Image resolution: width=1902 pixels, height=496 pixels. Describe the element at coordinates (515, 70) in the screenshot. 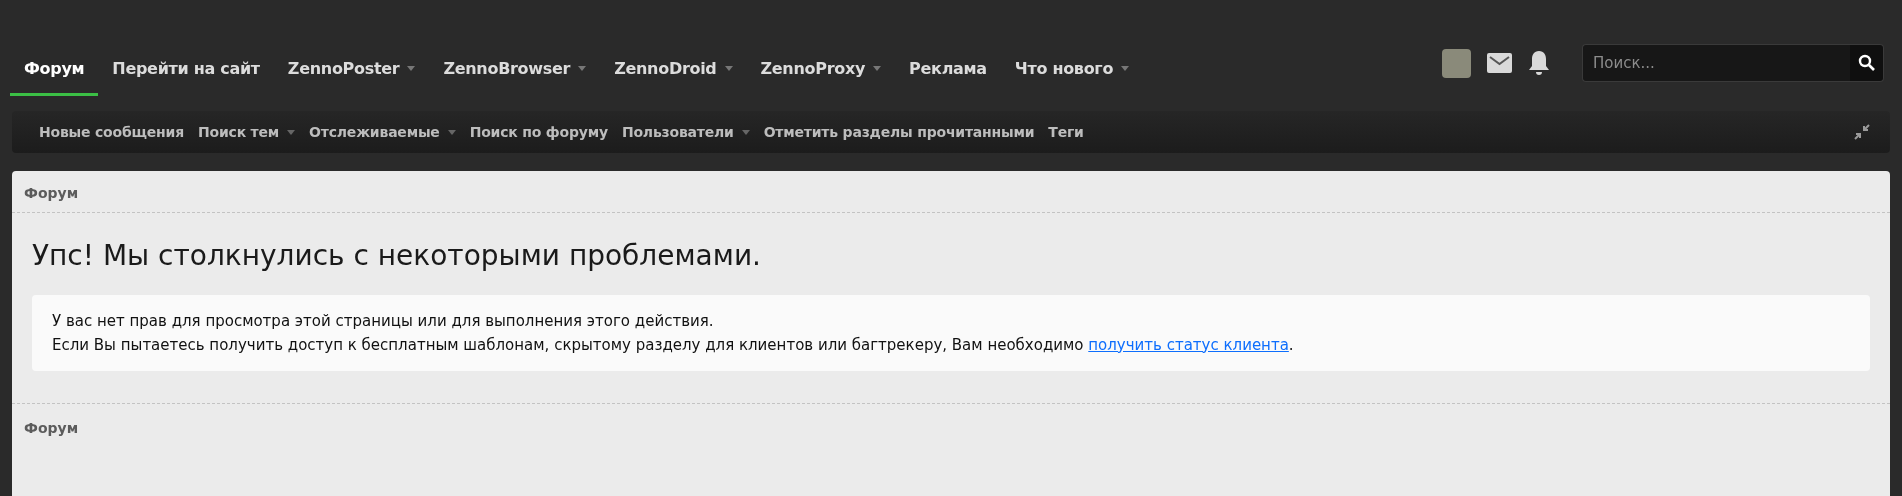

I see `nav-tab: ZennoBrowser` at that location.